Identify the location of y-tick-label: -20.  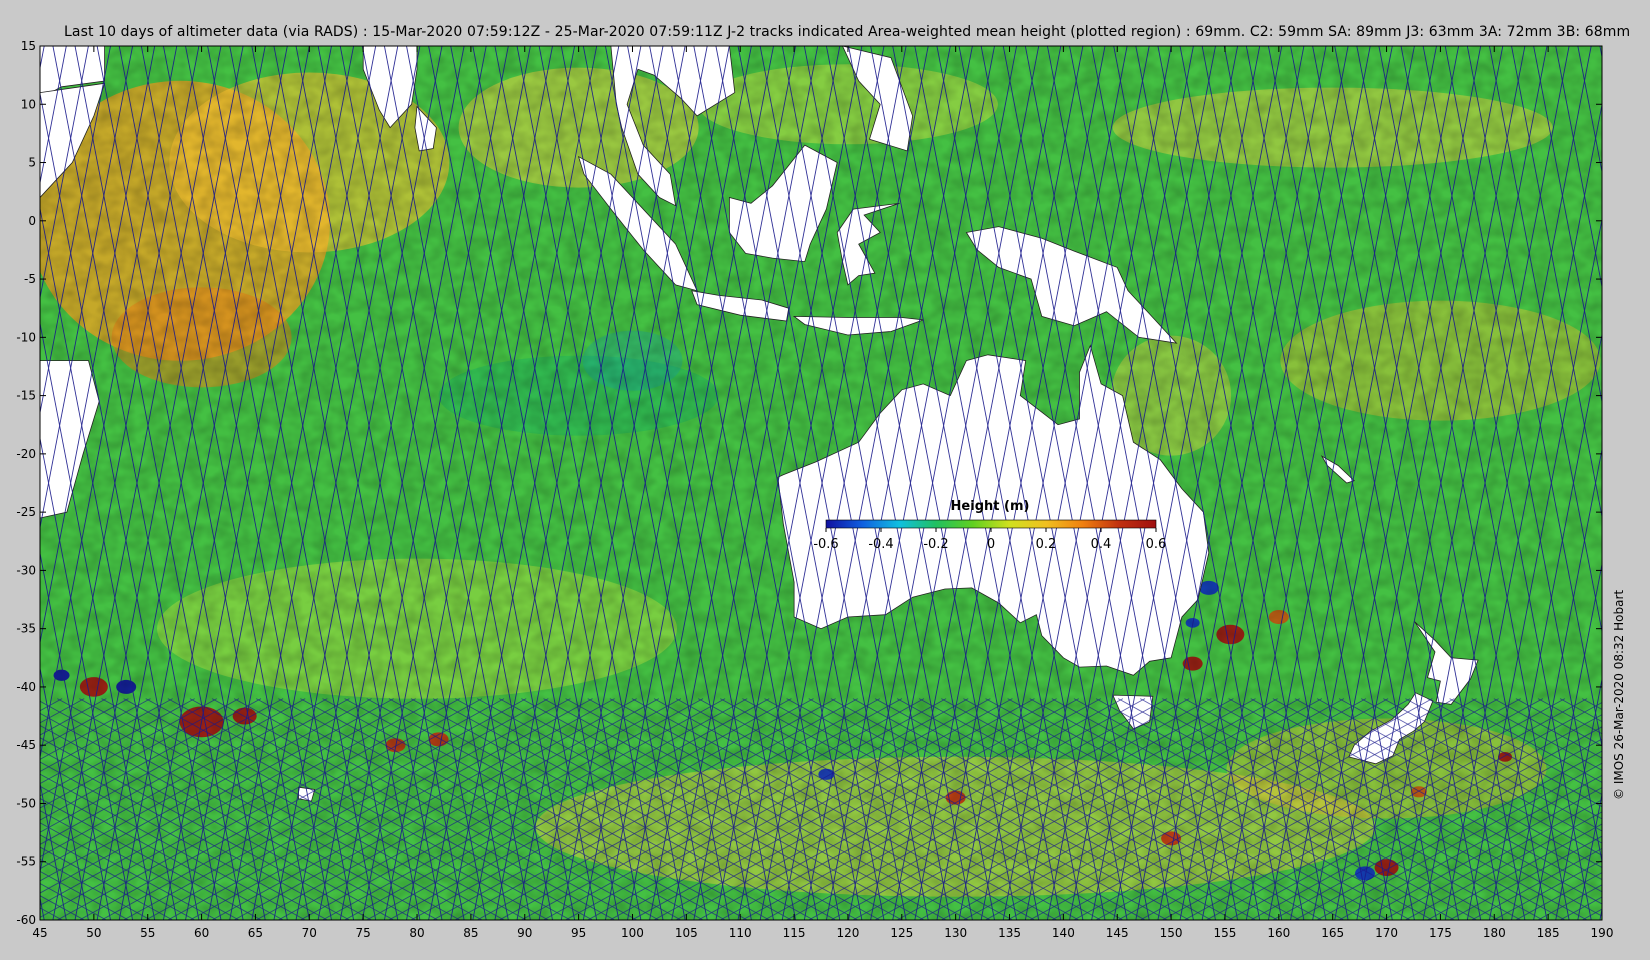
(26, 454).